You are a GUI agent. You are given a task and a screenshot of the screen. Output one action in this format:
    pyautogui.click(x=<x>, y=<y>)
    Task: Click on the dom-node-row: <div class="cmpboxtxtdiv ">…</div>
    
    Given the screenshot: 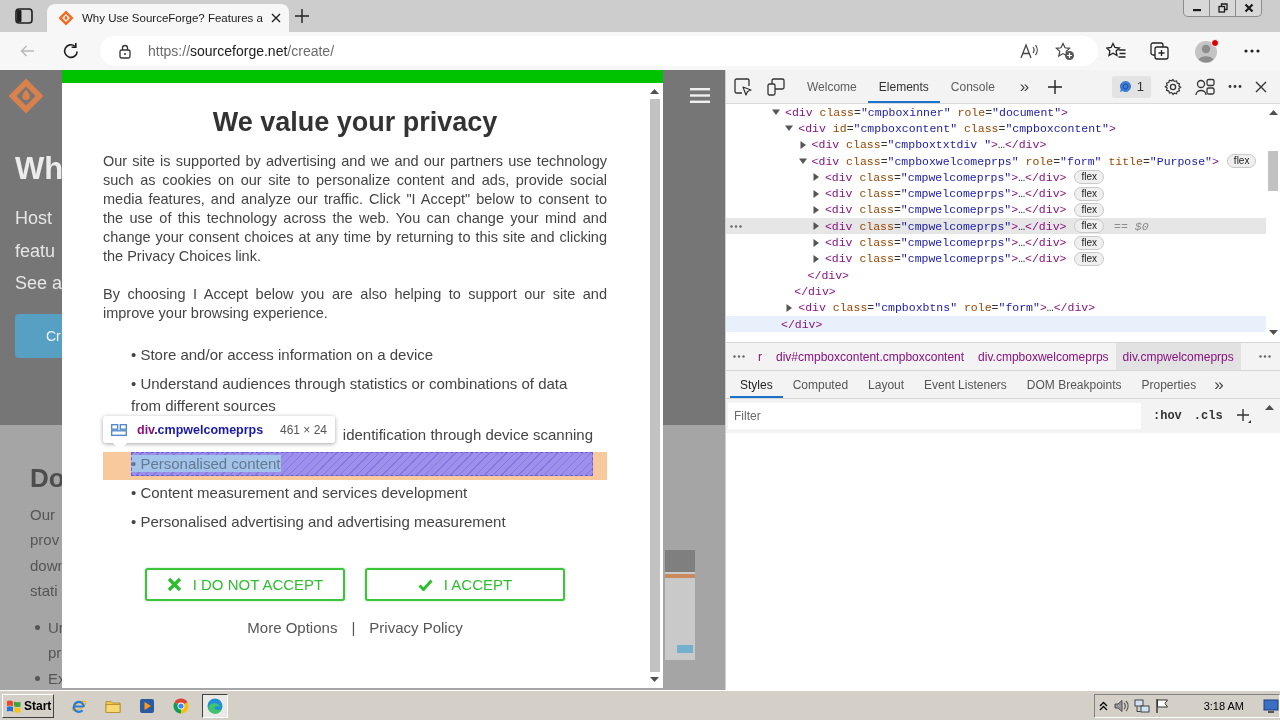 What is the action you would take?
    pyautogui.click(x=996, y=144)
    